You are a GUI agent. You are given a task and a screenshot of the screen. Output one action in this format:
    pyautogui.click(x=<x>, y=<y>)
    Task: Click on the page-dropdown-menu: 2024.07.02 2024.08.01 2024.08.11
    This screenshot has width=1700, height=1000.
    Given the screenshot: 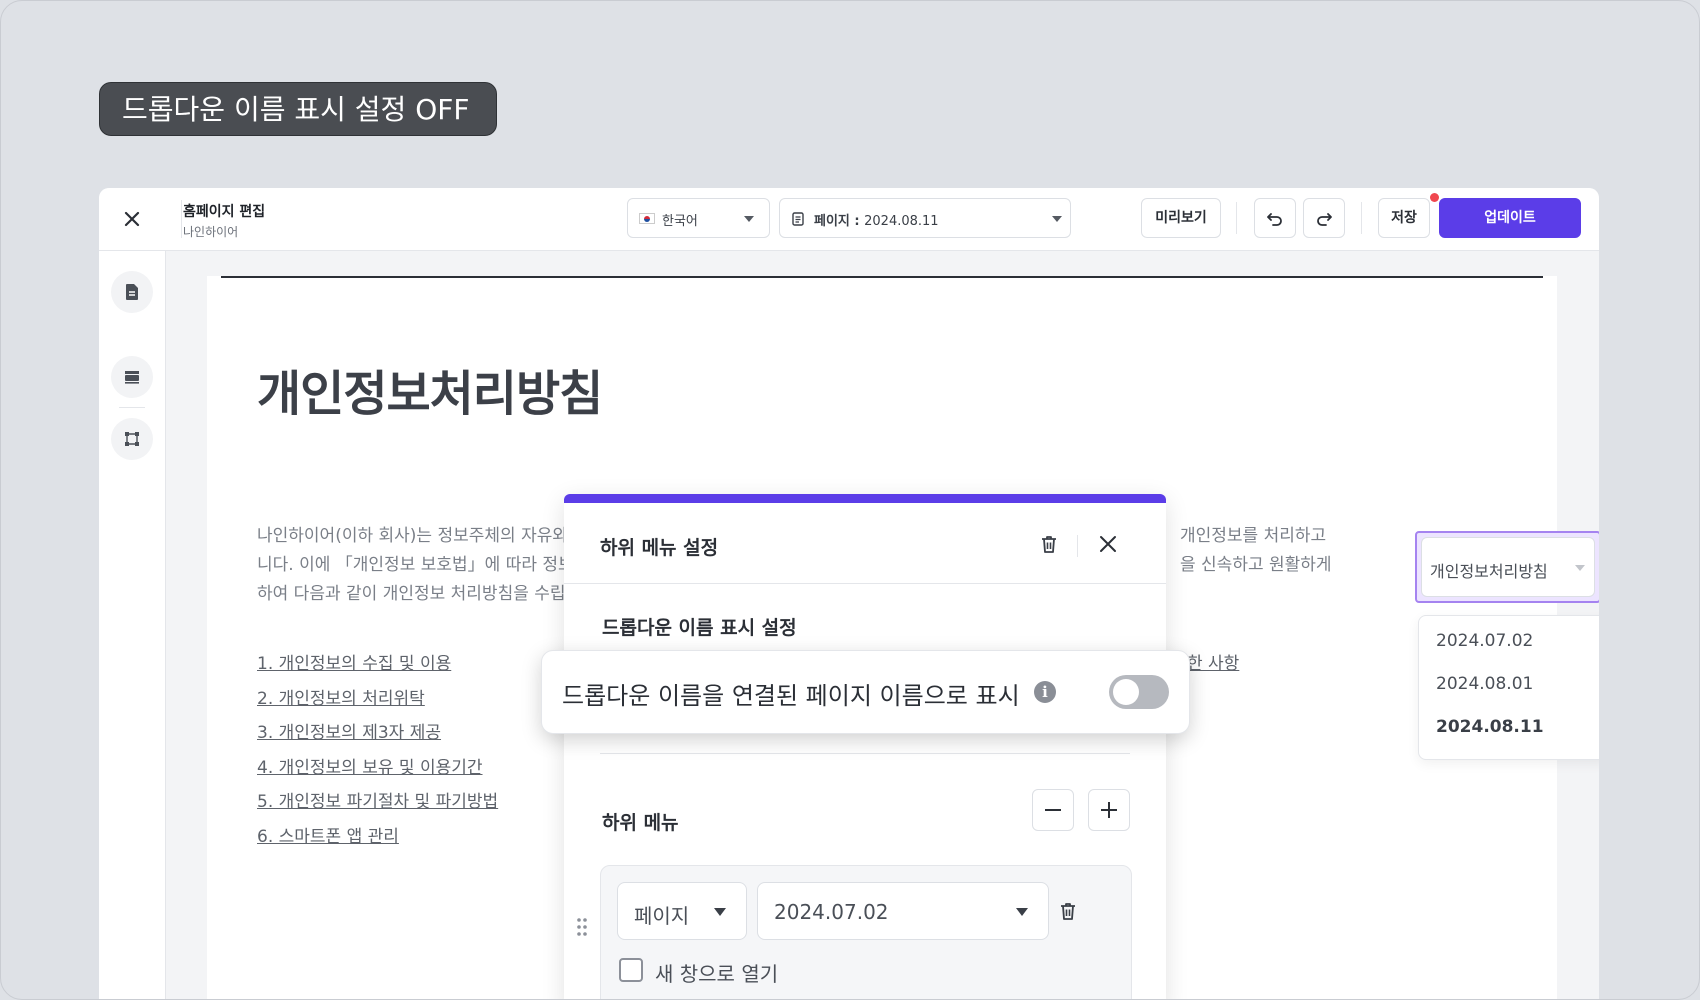 What is the action you would take?
    pyautogui.click(x=1508, y=687)
    